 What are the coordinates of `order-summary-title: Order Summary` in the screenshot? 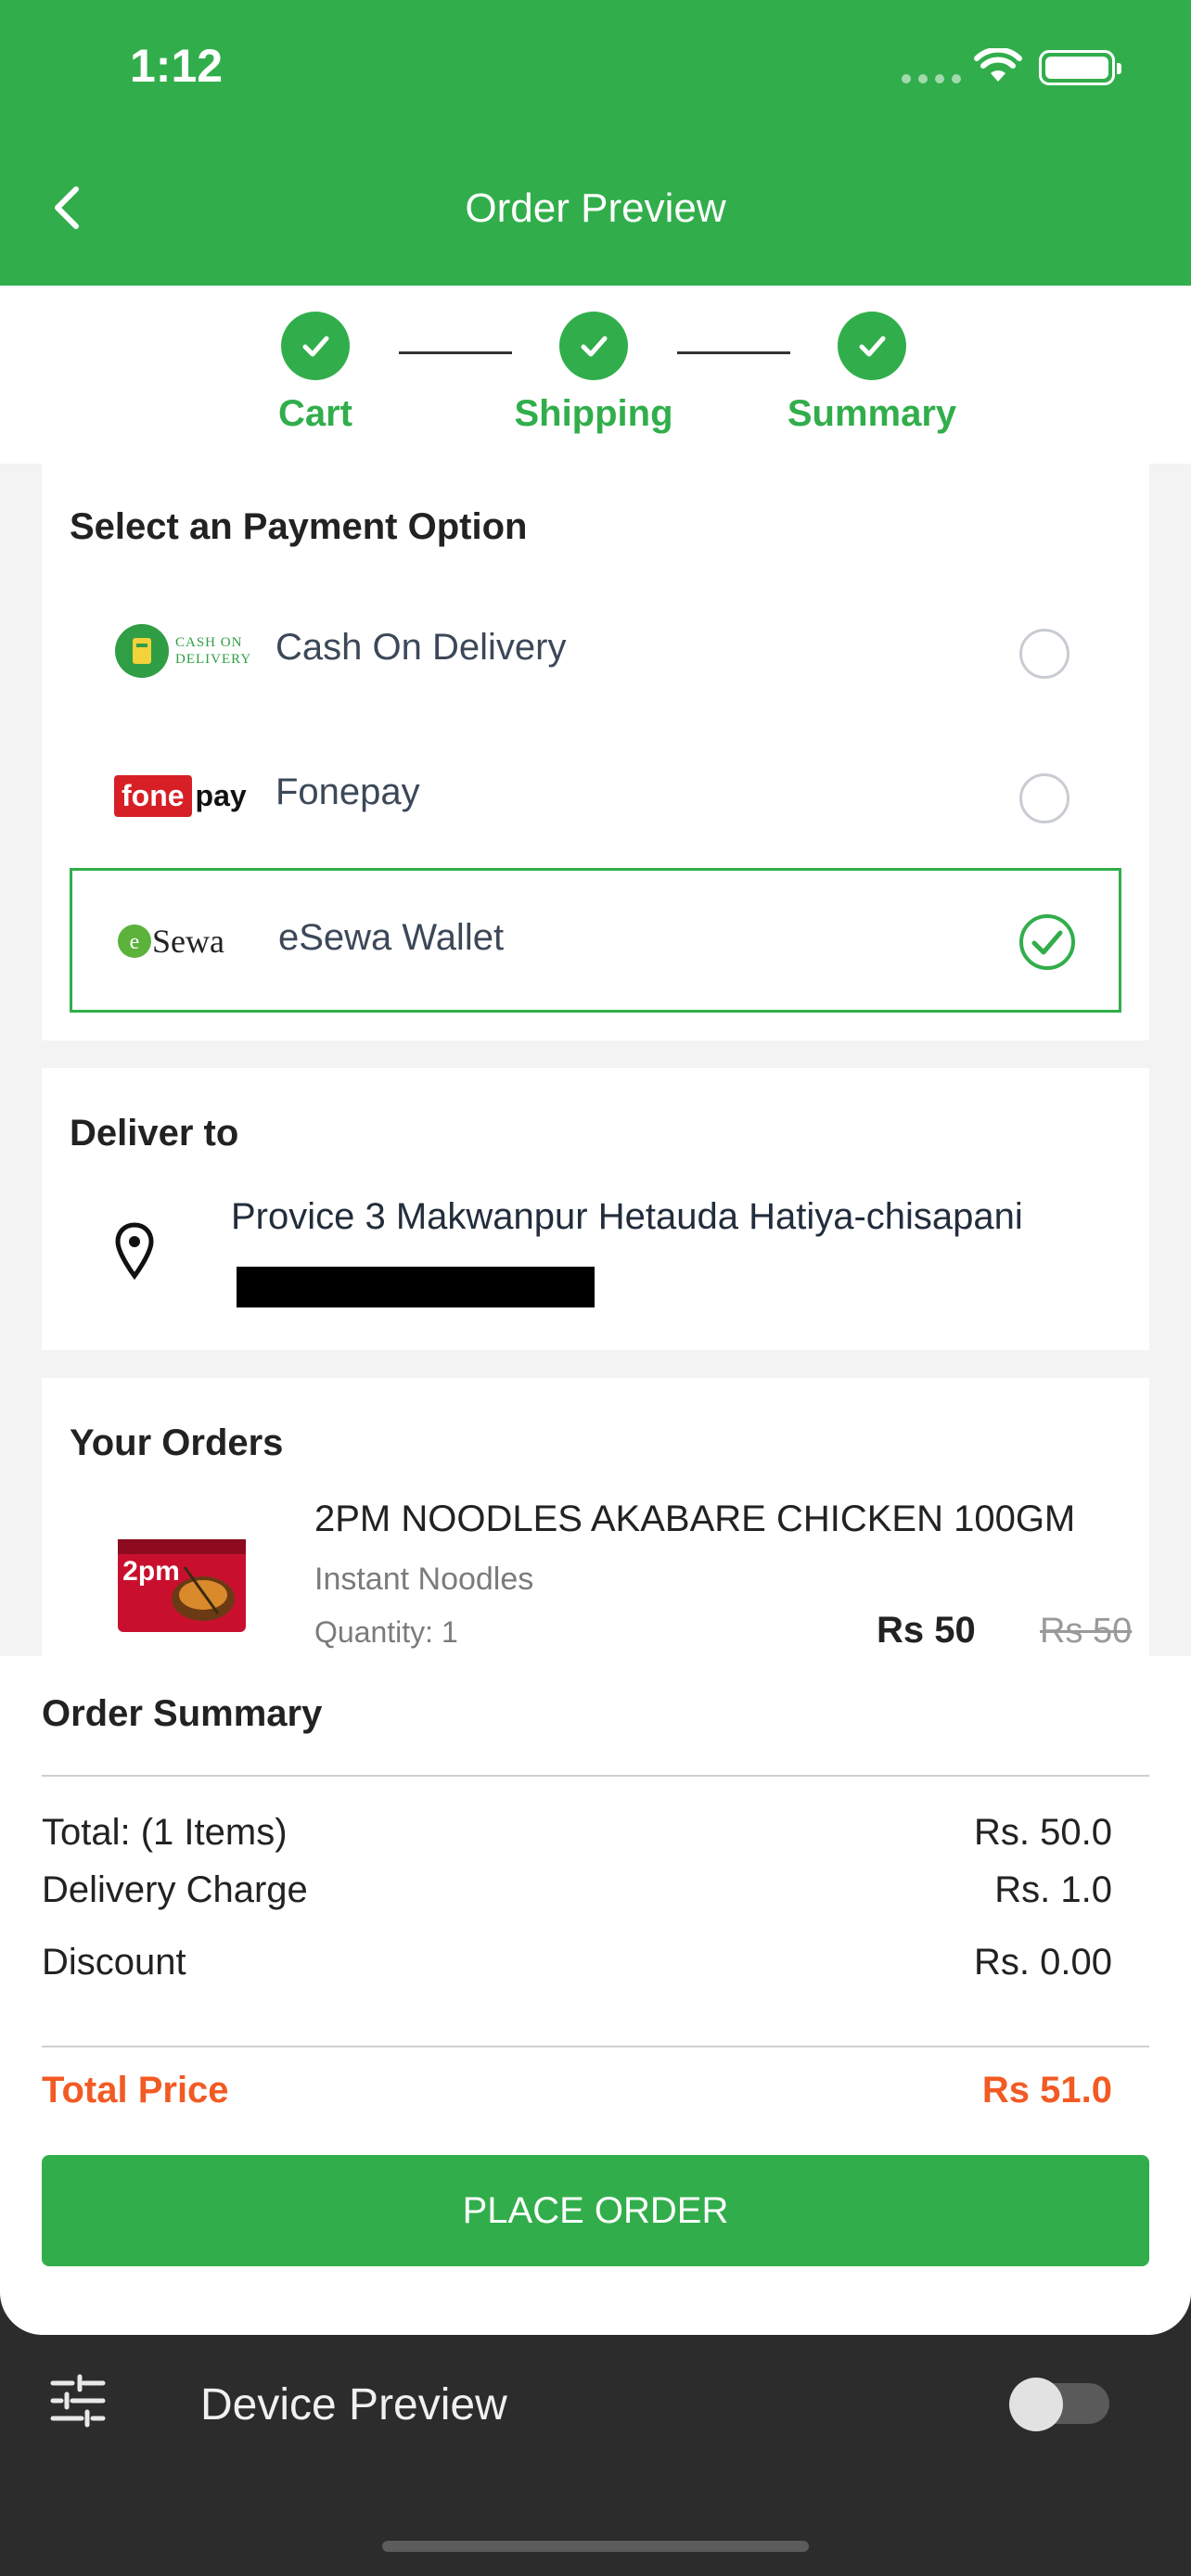 It's located at (183, 1713).